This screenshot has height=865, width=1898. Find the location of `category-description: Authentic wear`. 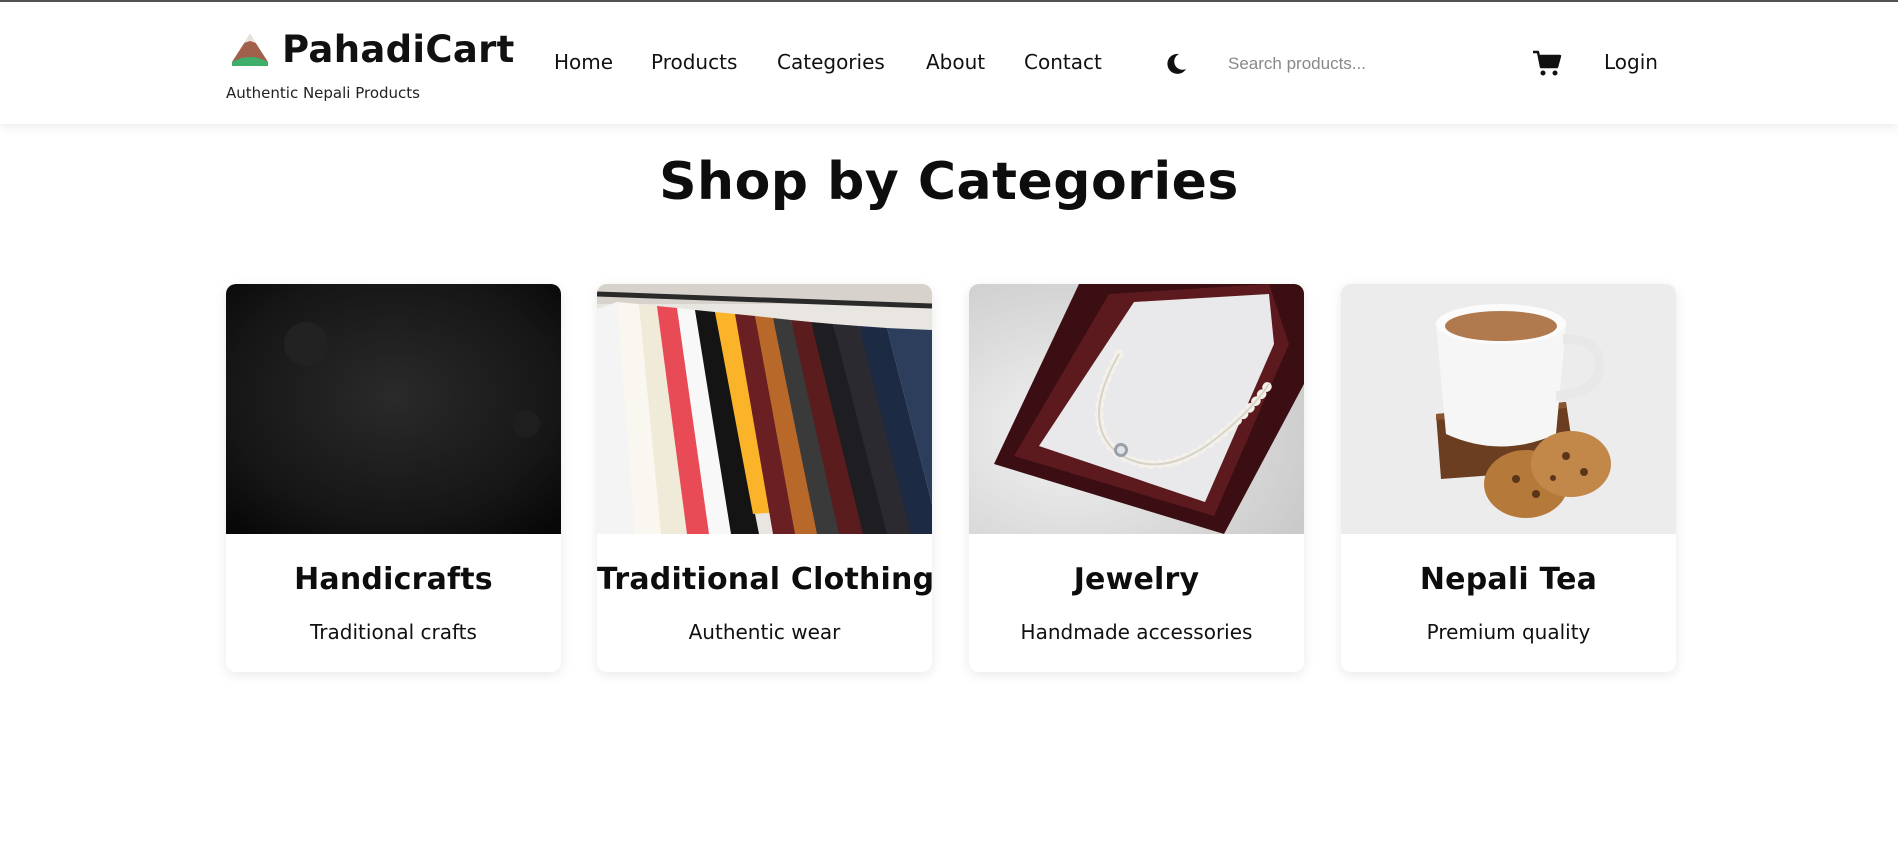

category-description: Authentic wear is located at coordinates (764, 632).